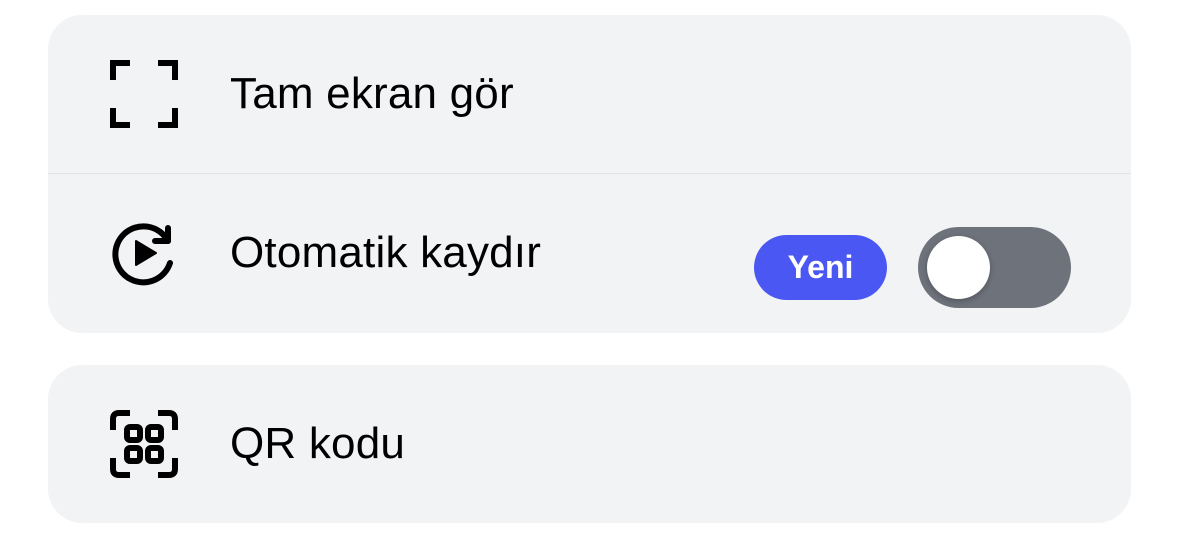  Describe the element at coordinates (386, 252) in the screenshot. I see `menu-item-autoscroll-label: Otomatik kaydır` at that location.